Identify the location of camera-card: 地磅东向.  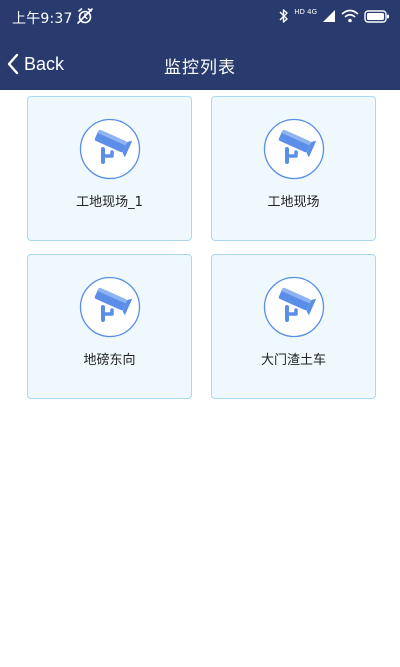
(109, 326).